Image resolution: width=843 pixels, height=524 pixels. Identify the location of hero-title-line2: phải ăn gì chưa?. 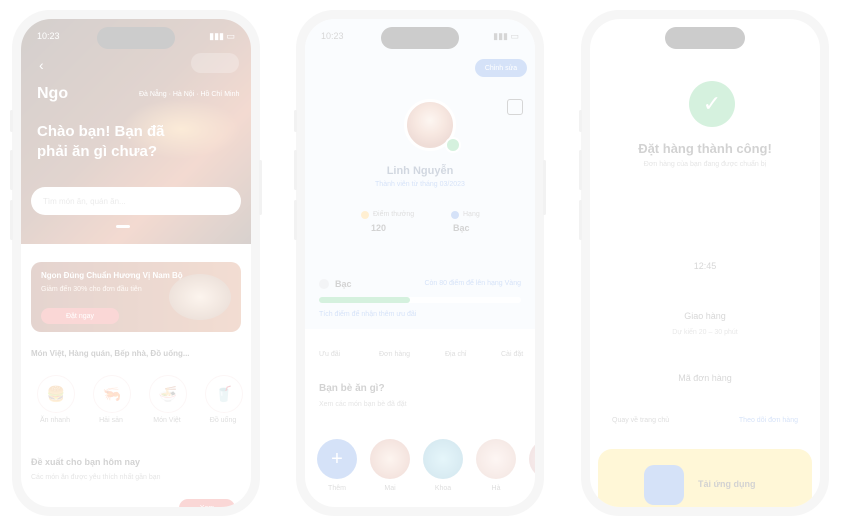
(97, 151).